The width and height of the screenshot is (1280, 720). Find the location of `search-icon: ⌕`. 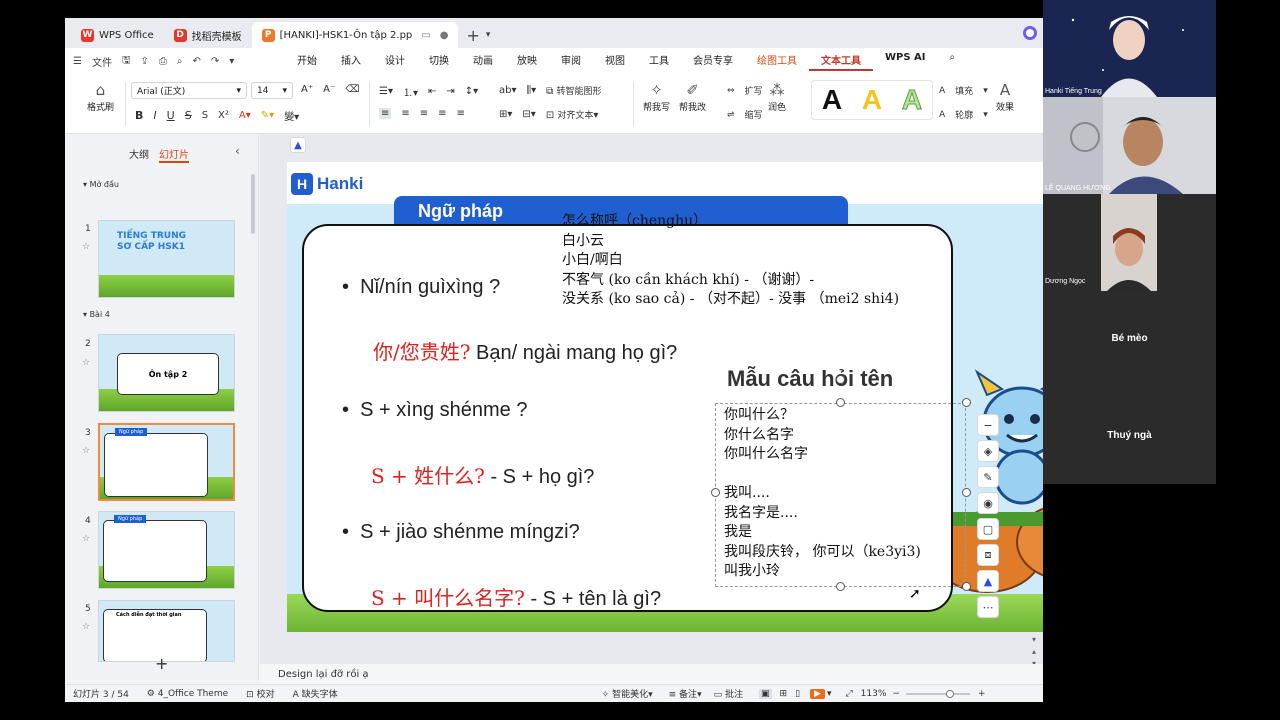

search-icon: ⌕ is located at coordinates (953, 61).